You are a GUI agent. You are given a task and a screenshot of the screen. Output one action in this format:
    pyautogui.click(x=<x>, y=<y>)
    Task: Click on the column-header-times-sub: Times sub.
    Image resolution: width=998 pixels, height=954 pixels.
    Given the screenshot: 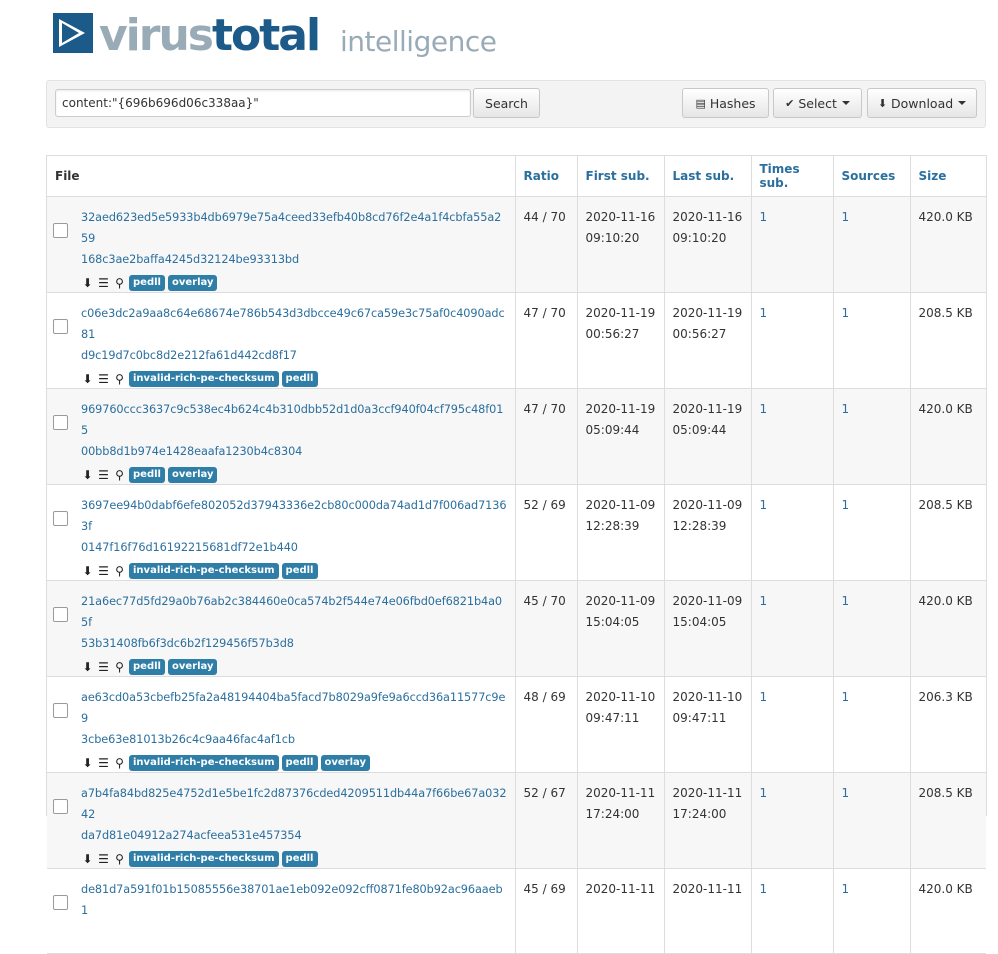 What is the action you would take?
    pyautogui.click(x=791, y=176)
    